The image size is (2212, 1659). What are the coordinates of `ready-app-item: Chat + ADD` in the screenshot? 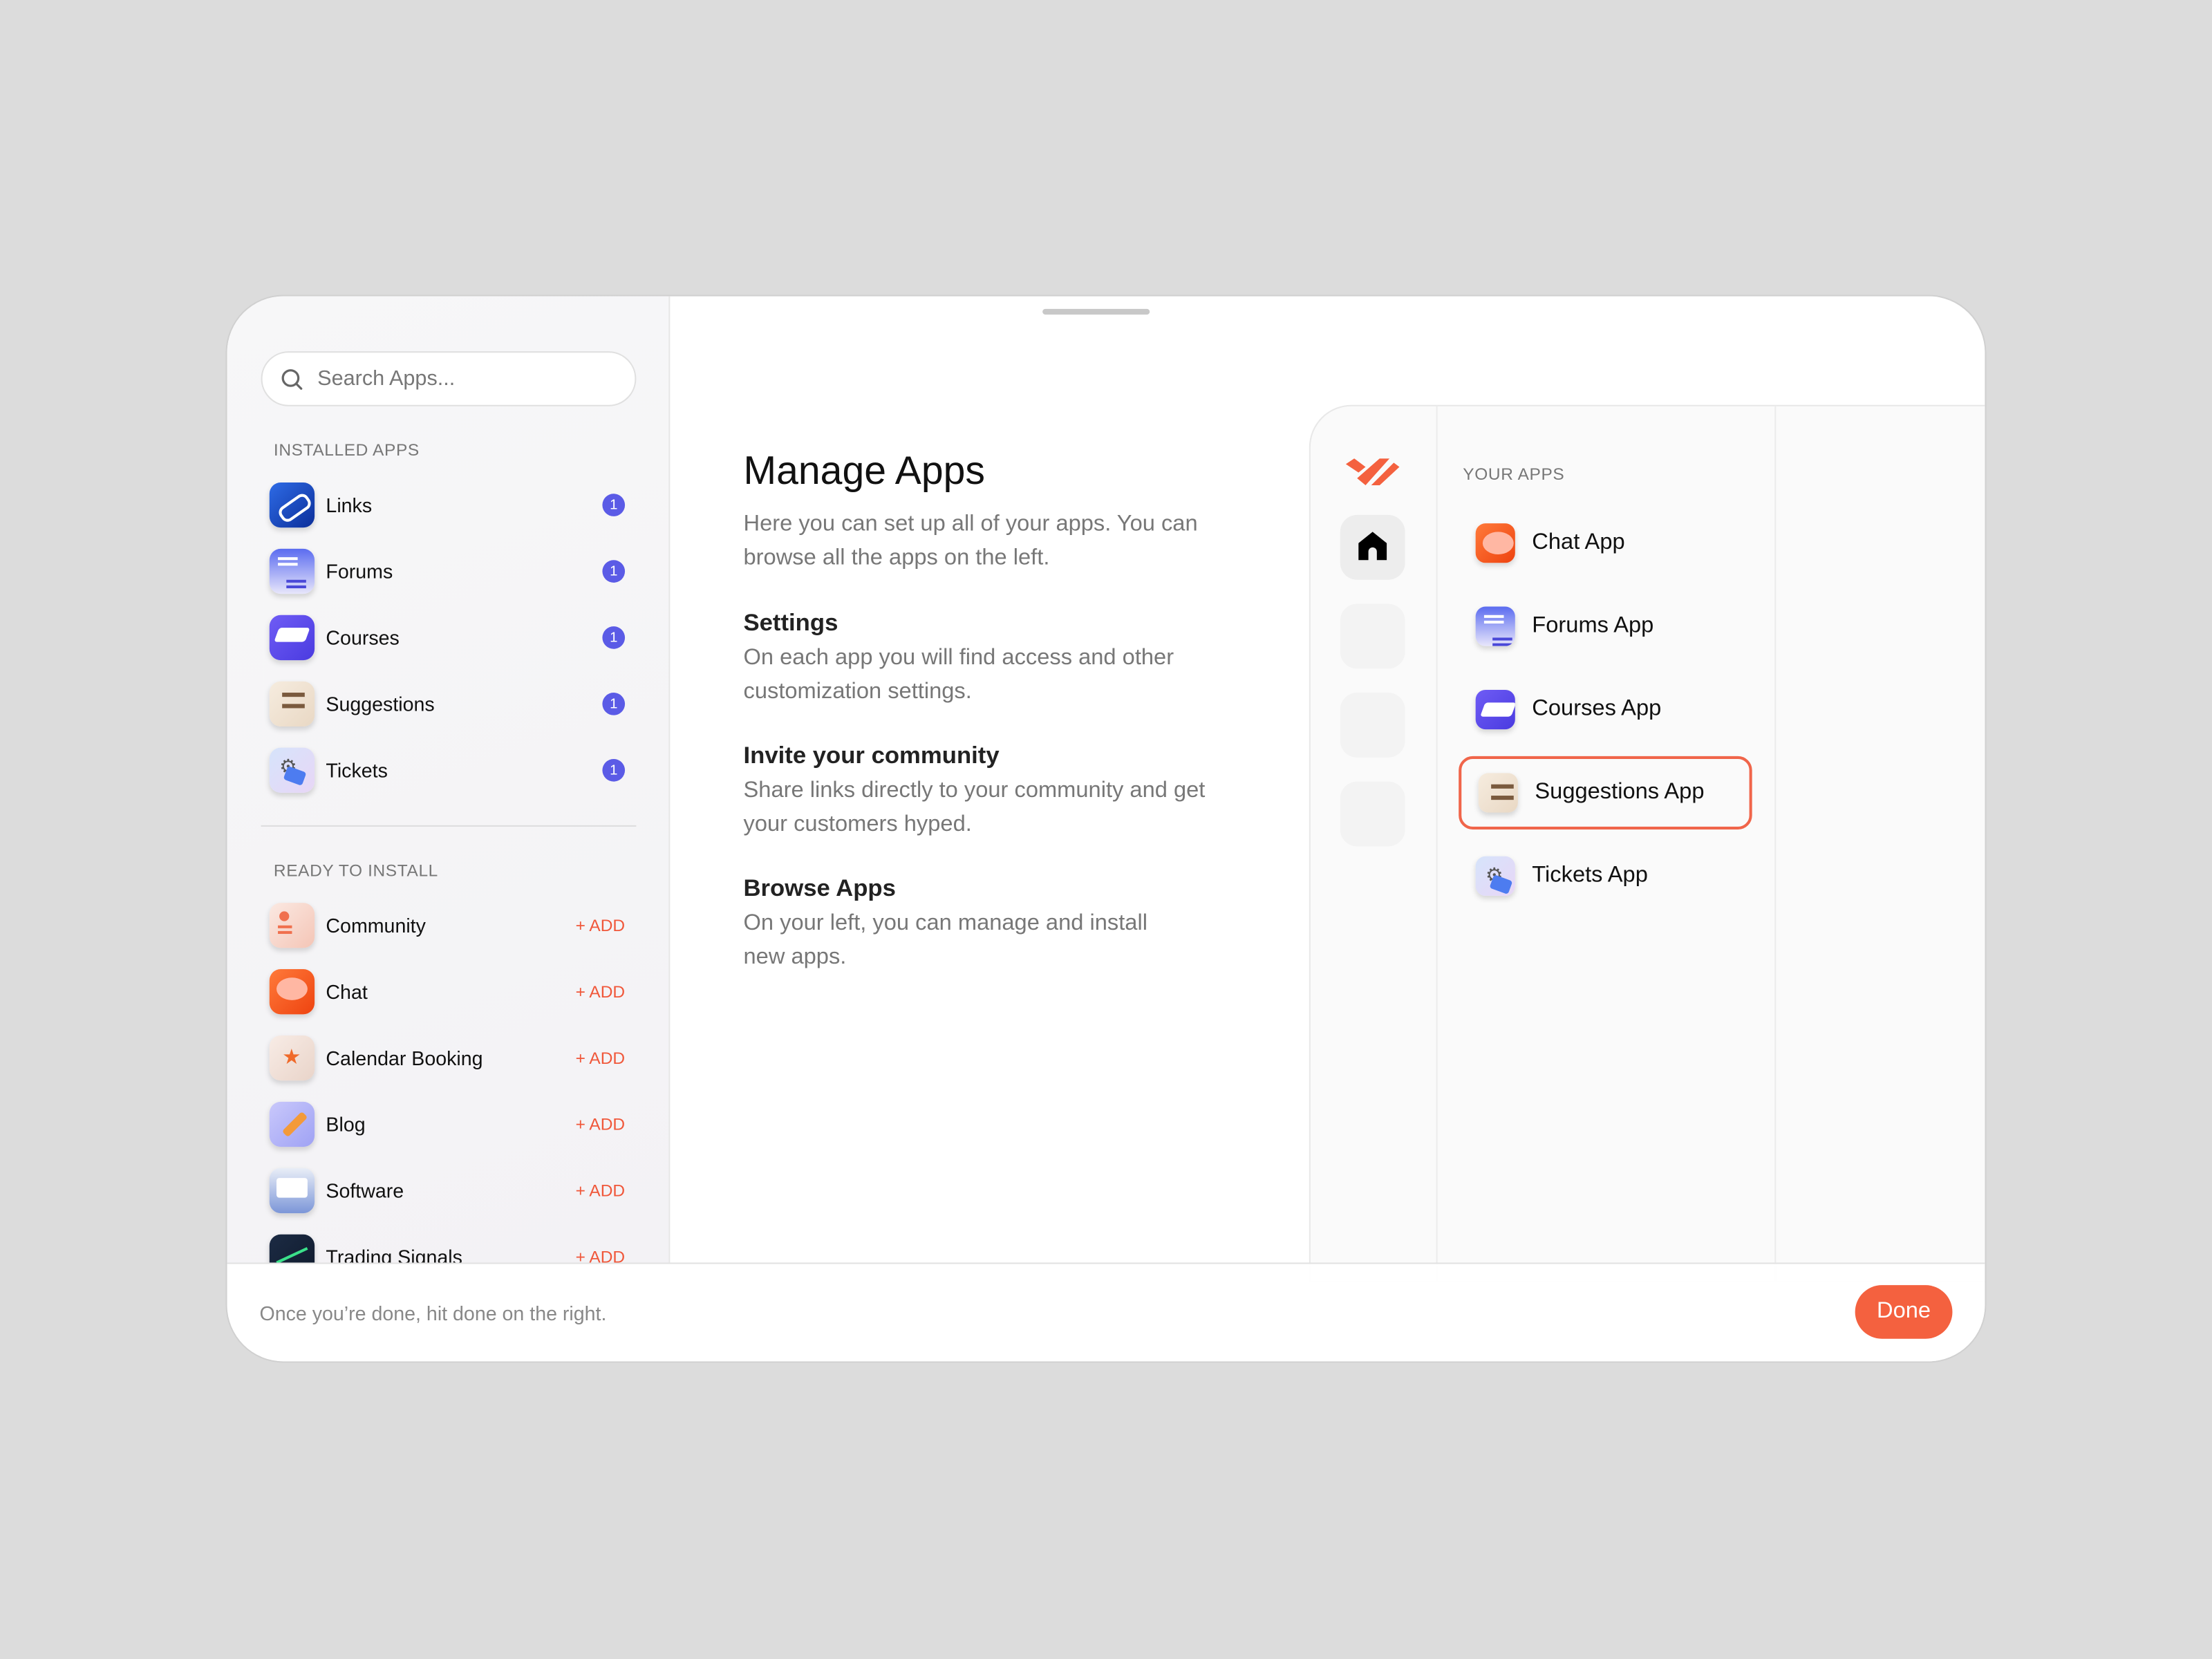 It's located at (447, 992).